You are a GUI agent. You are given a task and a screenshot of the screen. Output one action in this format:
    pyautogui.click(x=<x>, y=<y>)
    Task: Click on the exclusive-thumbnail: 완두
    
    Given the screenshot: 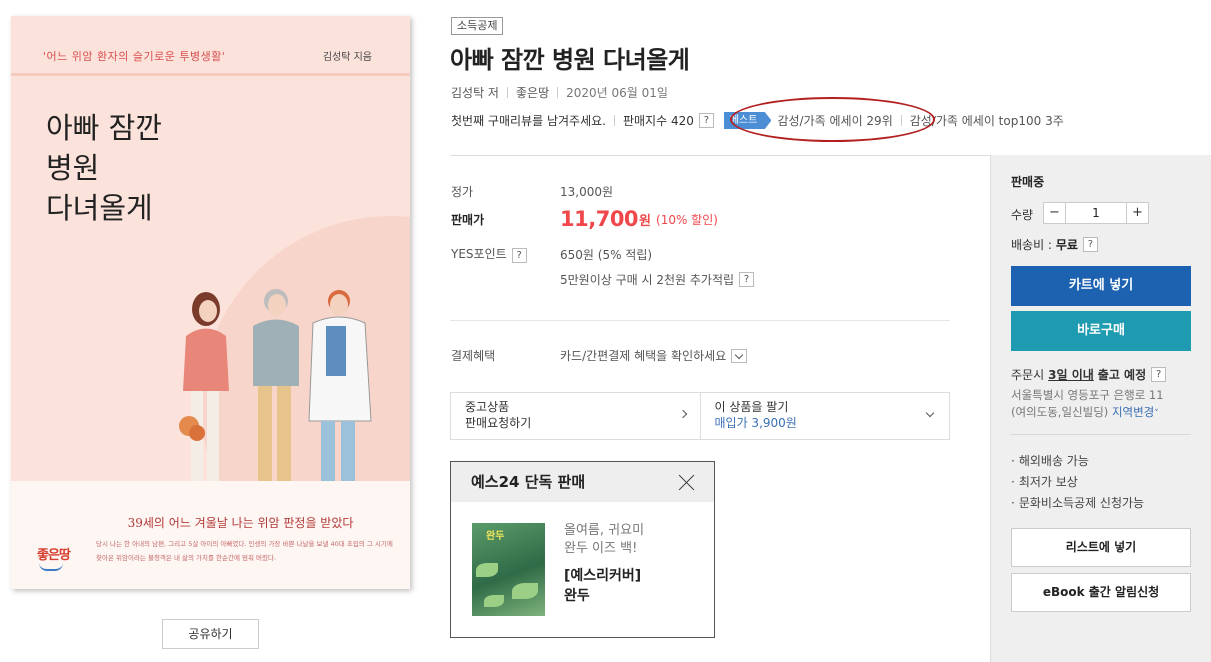 What is the action you would take?
    pyautogui.click(x=508, y=569)
    